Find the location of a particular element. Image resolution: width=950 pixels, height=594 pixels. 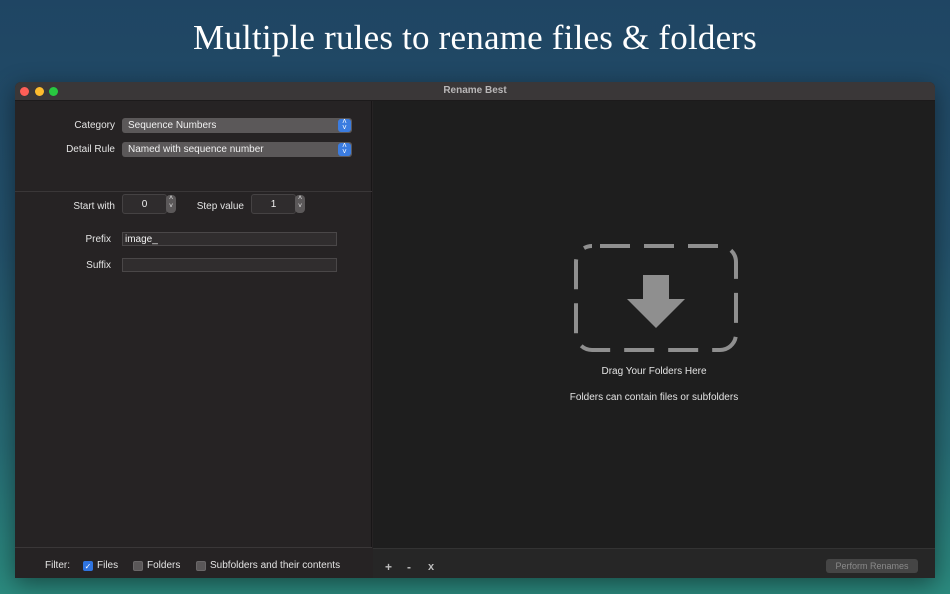

download-arrow-icon is located at coordinates (656, 298).